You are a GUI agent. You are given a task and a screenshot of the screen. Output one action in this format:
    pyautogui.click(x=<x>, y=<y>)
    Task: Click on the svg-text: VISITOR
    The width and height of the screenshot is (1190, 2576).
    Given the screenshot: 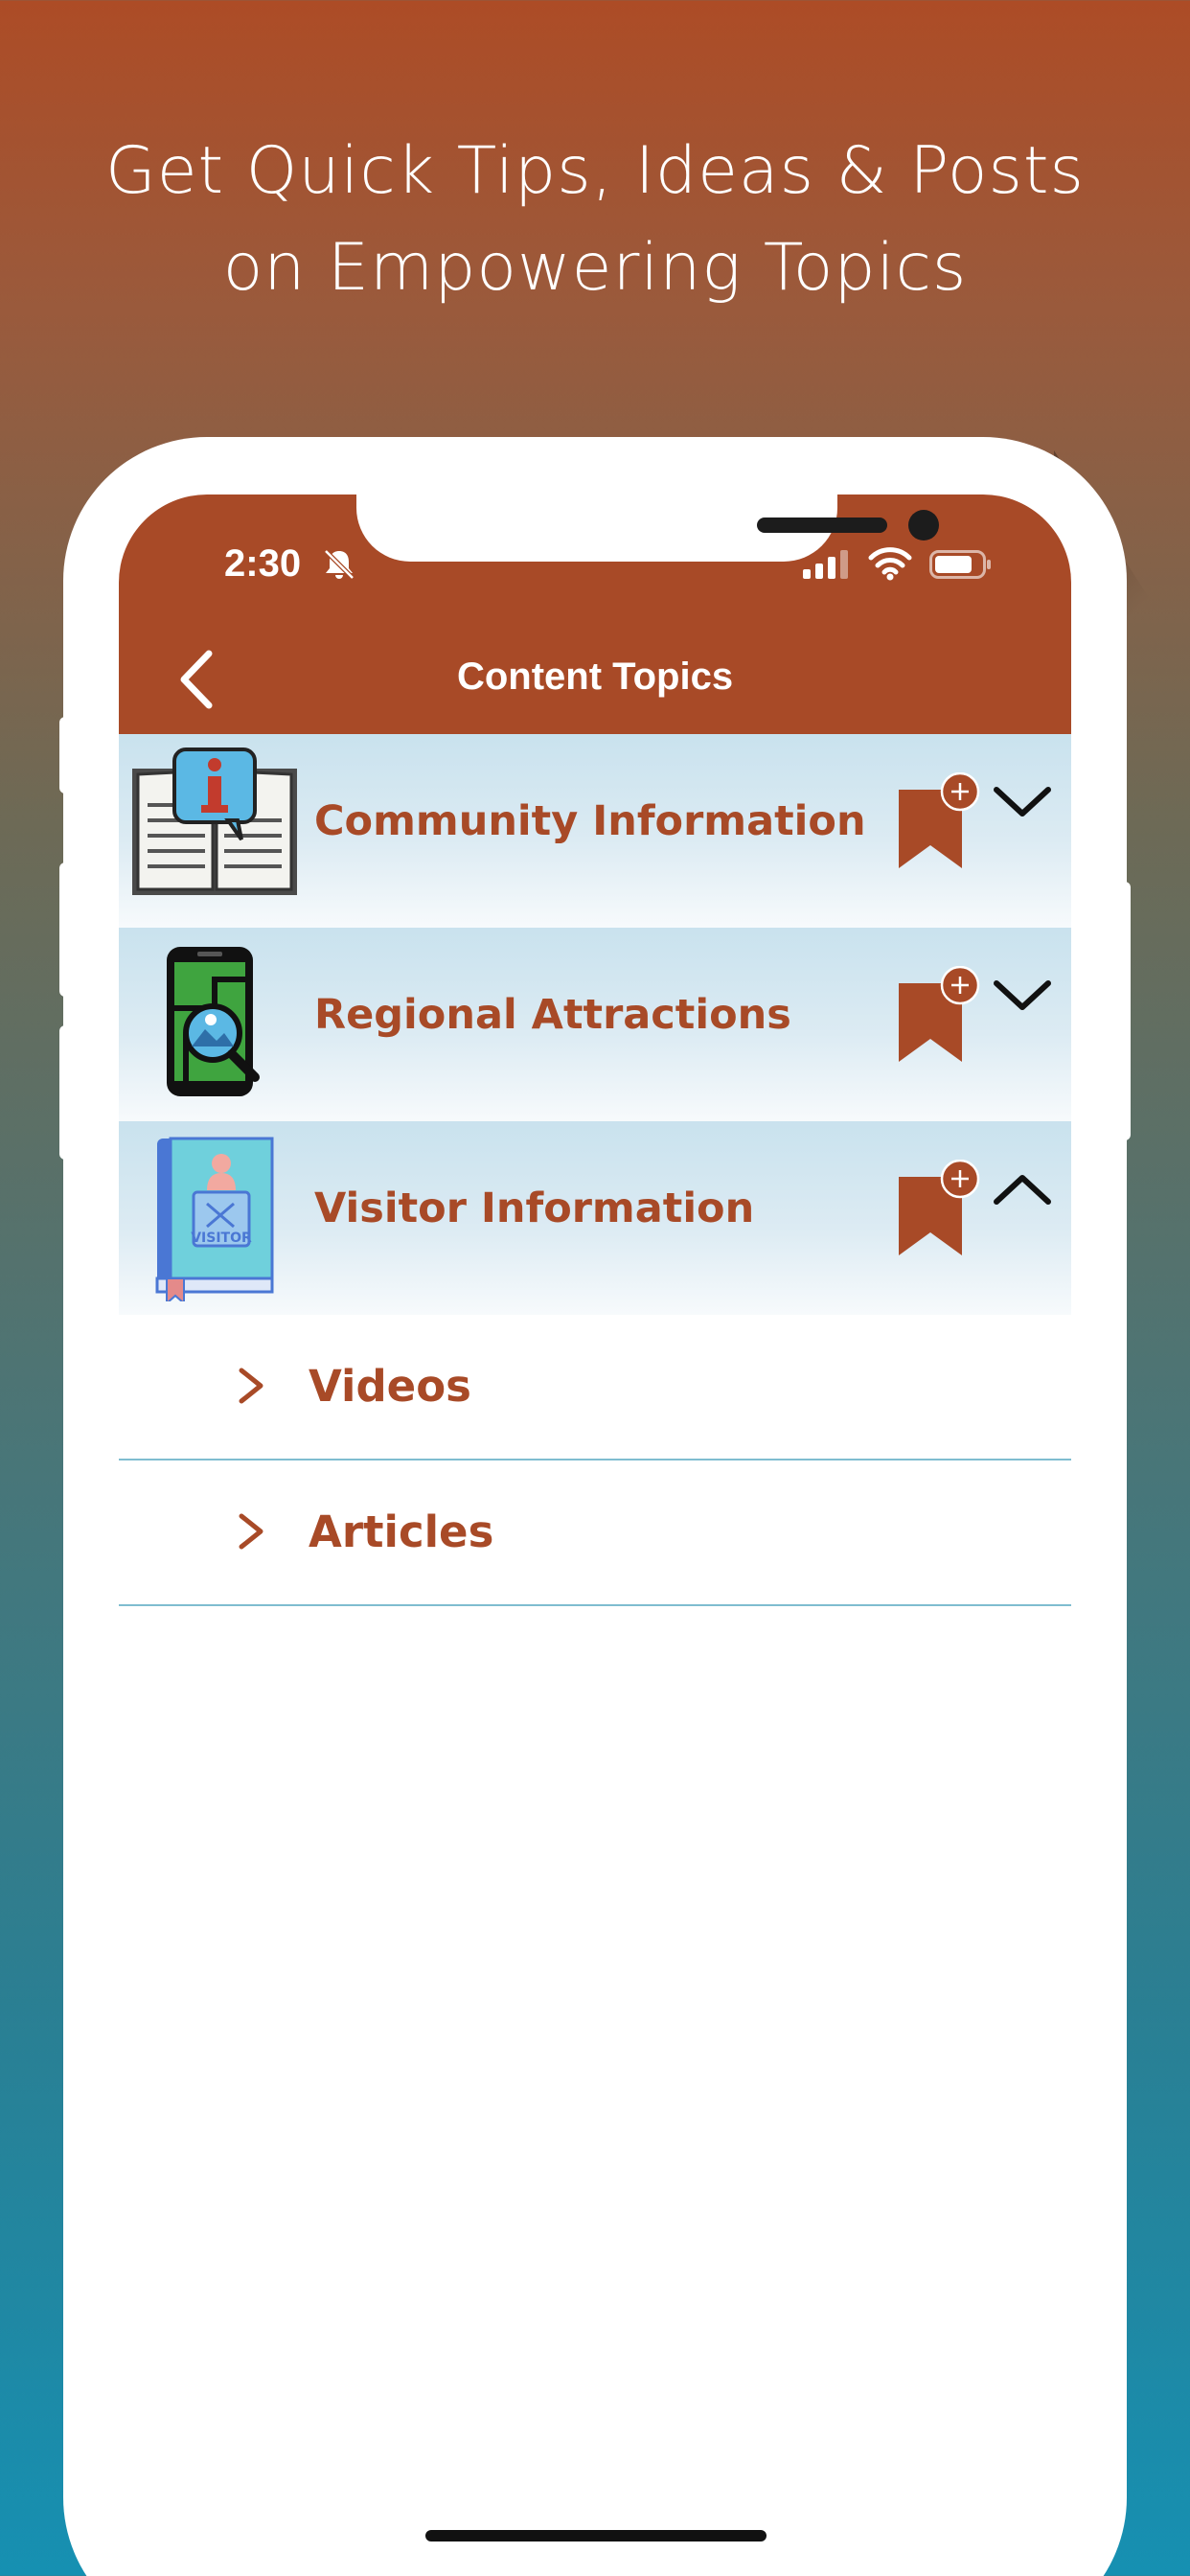 What is the action you would take?
    pyautogui.click(x=222, y=1238)
    